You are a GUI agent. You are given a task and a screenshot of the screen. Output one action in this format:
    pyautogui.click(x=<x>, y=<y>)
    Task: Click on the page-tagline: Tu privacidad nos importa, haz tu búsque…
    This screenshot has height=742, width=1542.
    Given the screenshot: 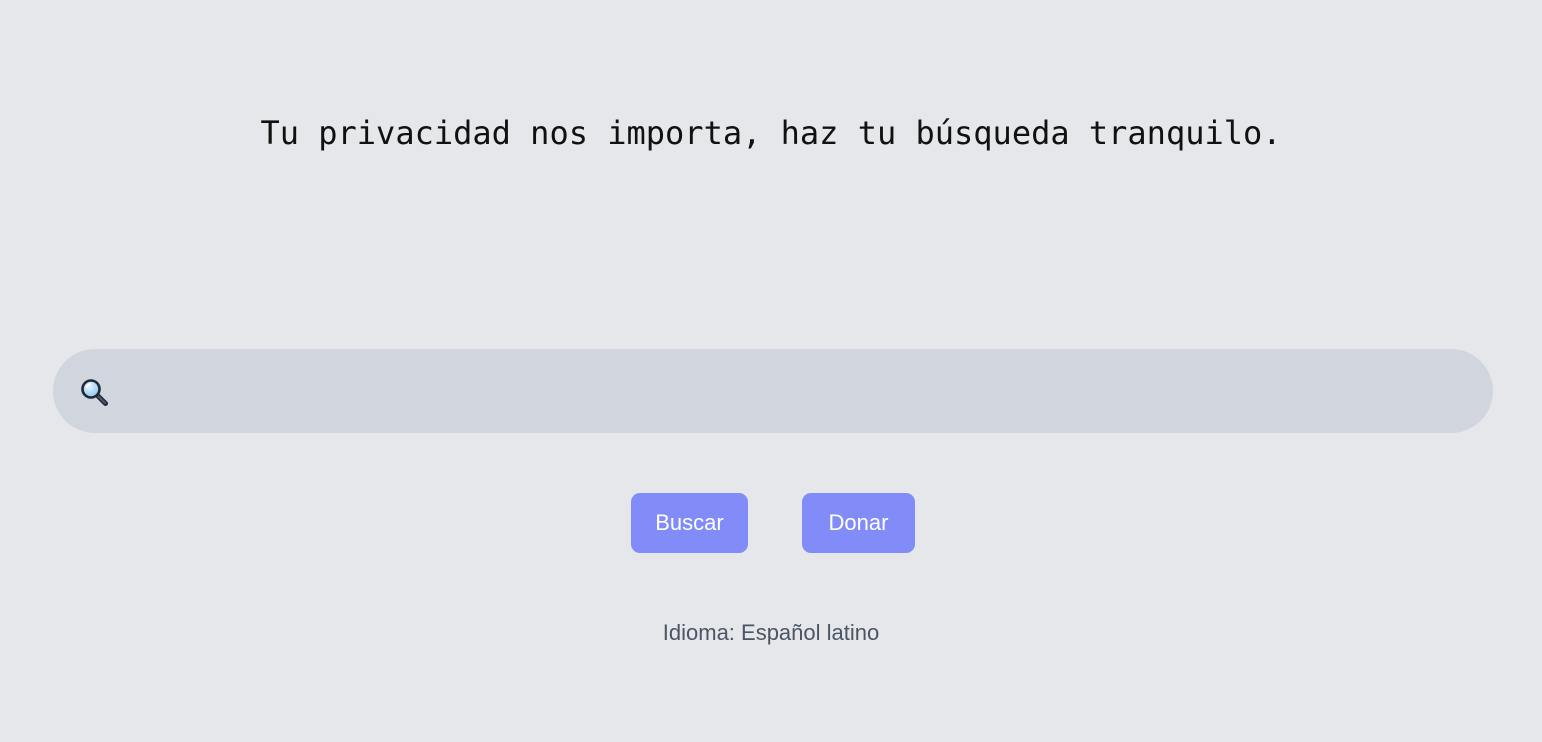 What is the action you would take?
    pyautogui.click(x=771, y=133)
    